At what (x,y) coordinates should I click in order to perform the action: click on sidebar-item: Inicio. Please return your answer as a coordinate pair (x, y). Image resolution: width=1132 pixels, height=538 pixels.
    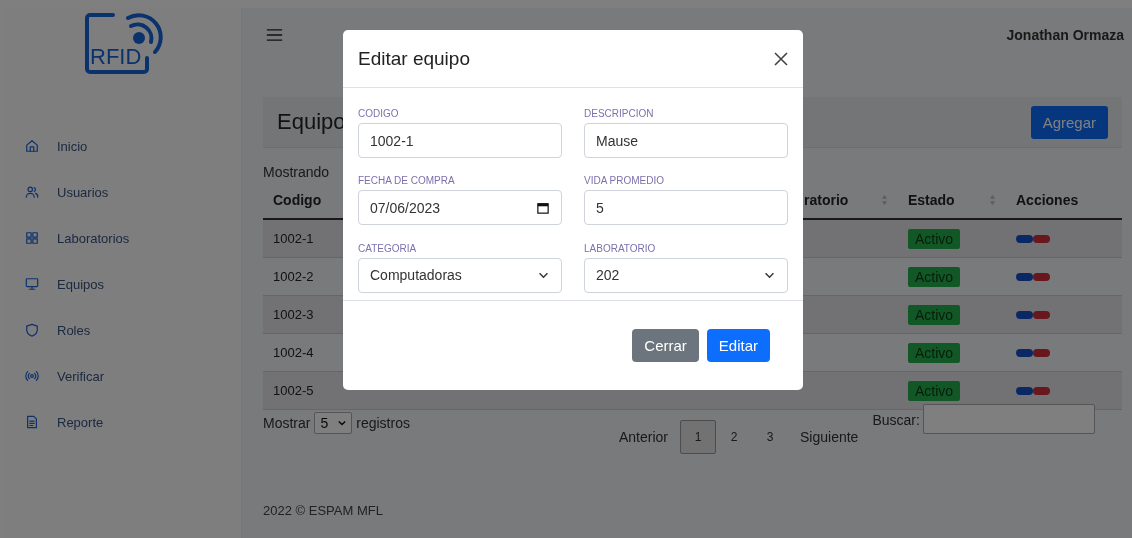
    Looking at the image, I should click on (133, 146).